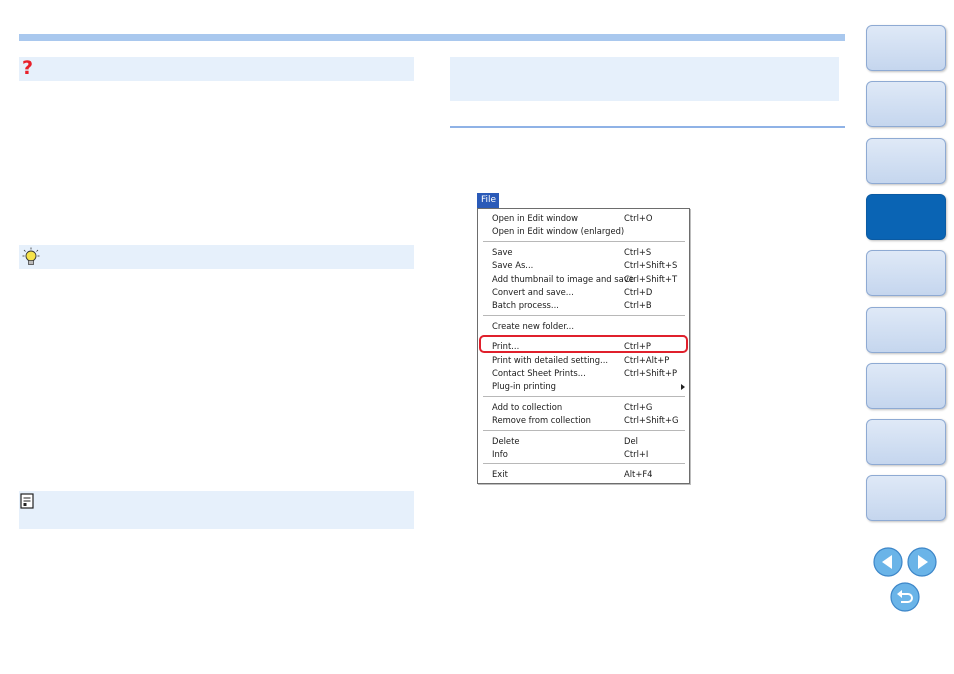  I want to click on menu-item-shortcut: Ctrl+I, so click(636, 454).